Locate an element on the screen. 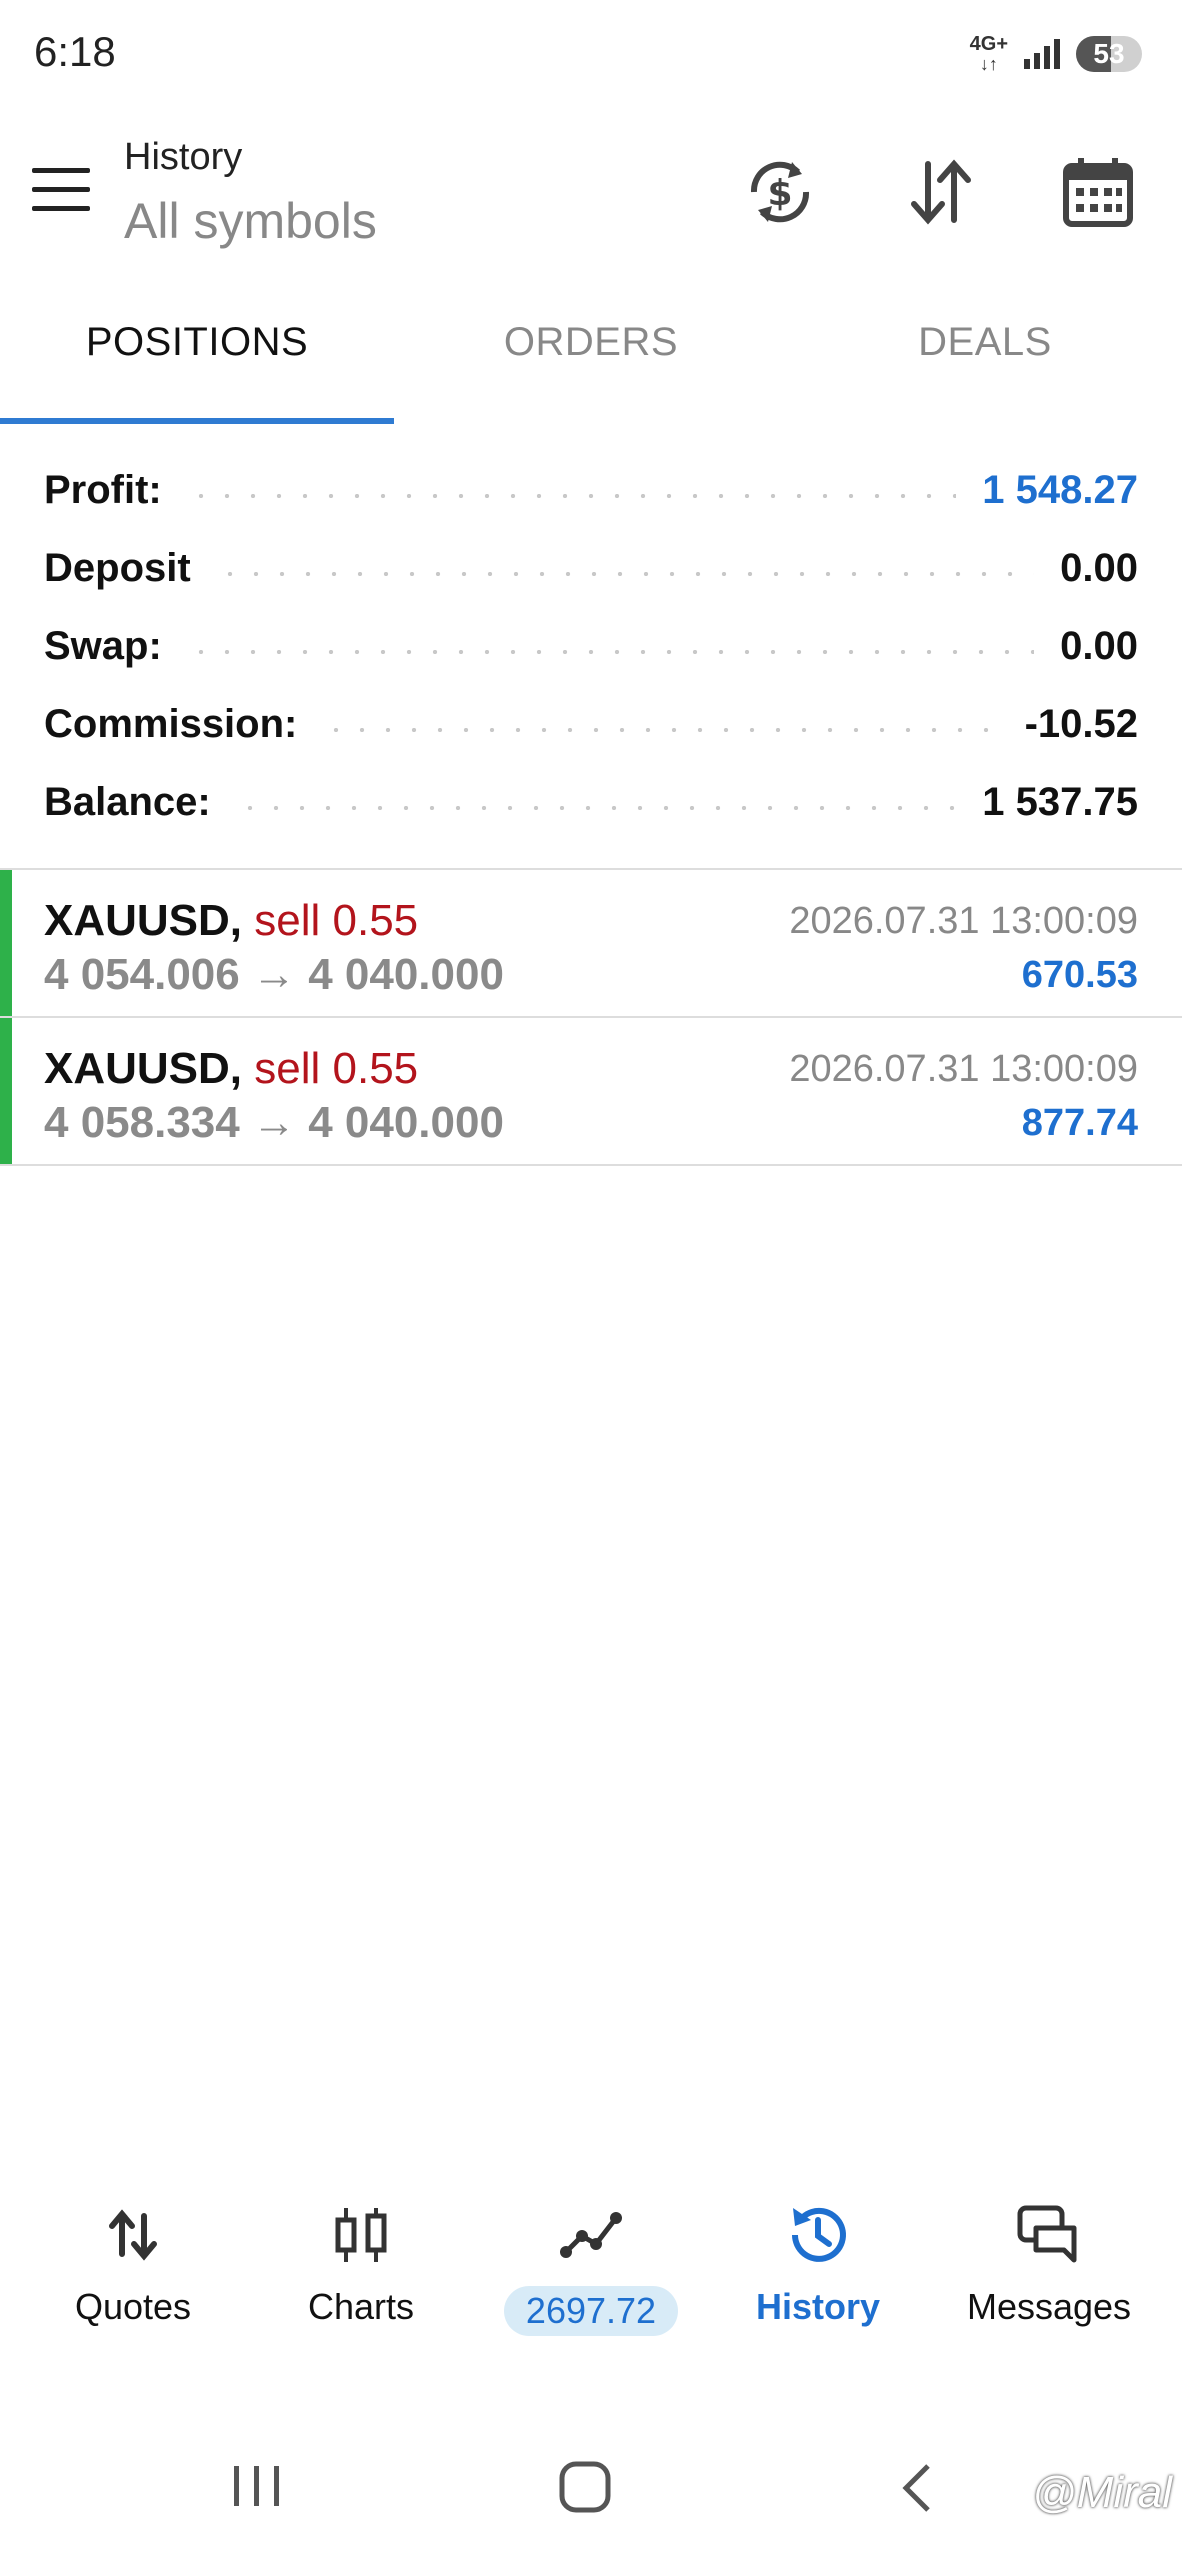  nav-messages: Messages is located at coordinates (1049, 2264).